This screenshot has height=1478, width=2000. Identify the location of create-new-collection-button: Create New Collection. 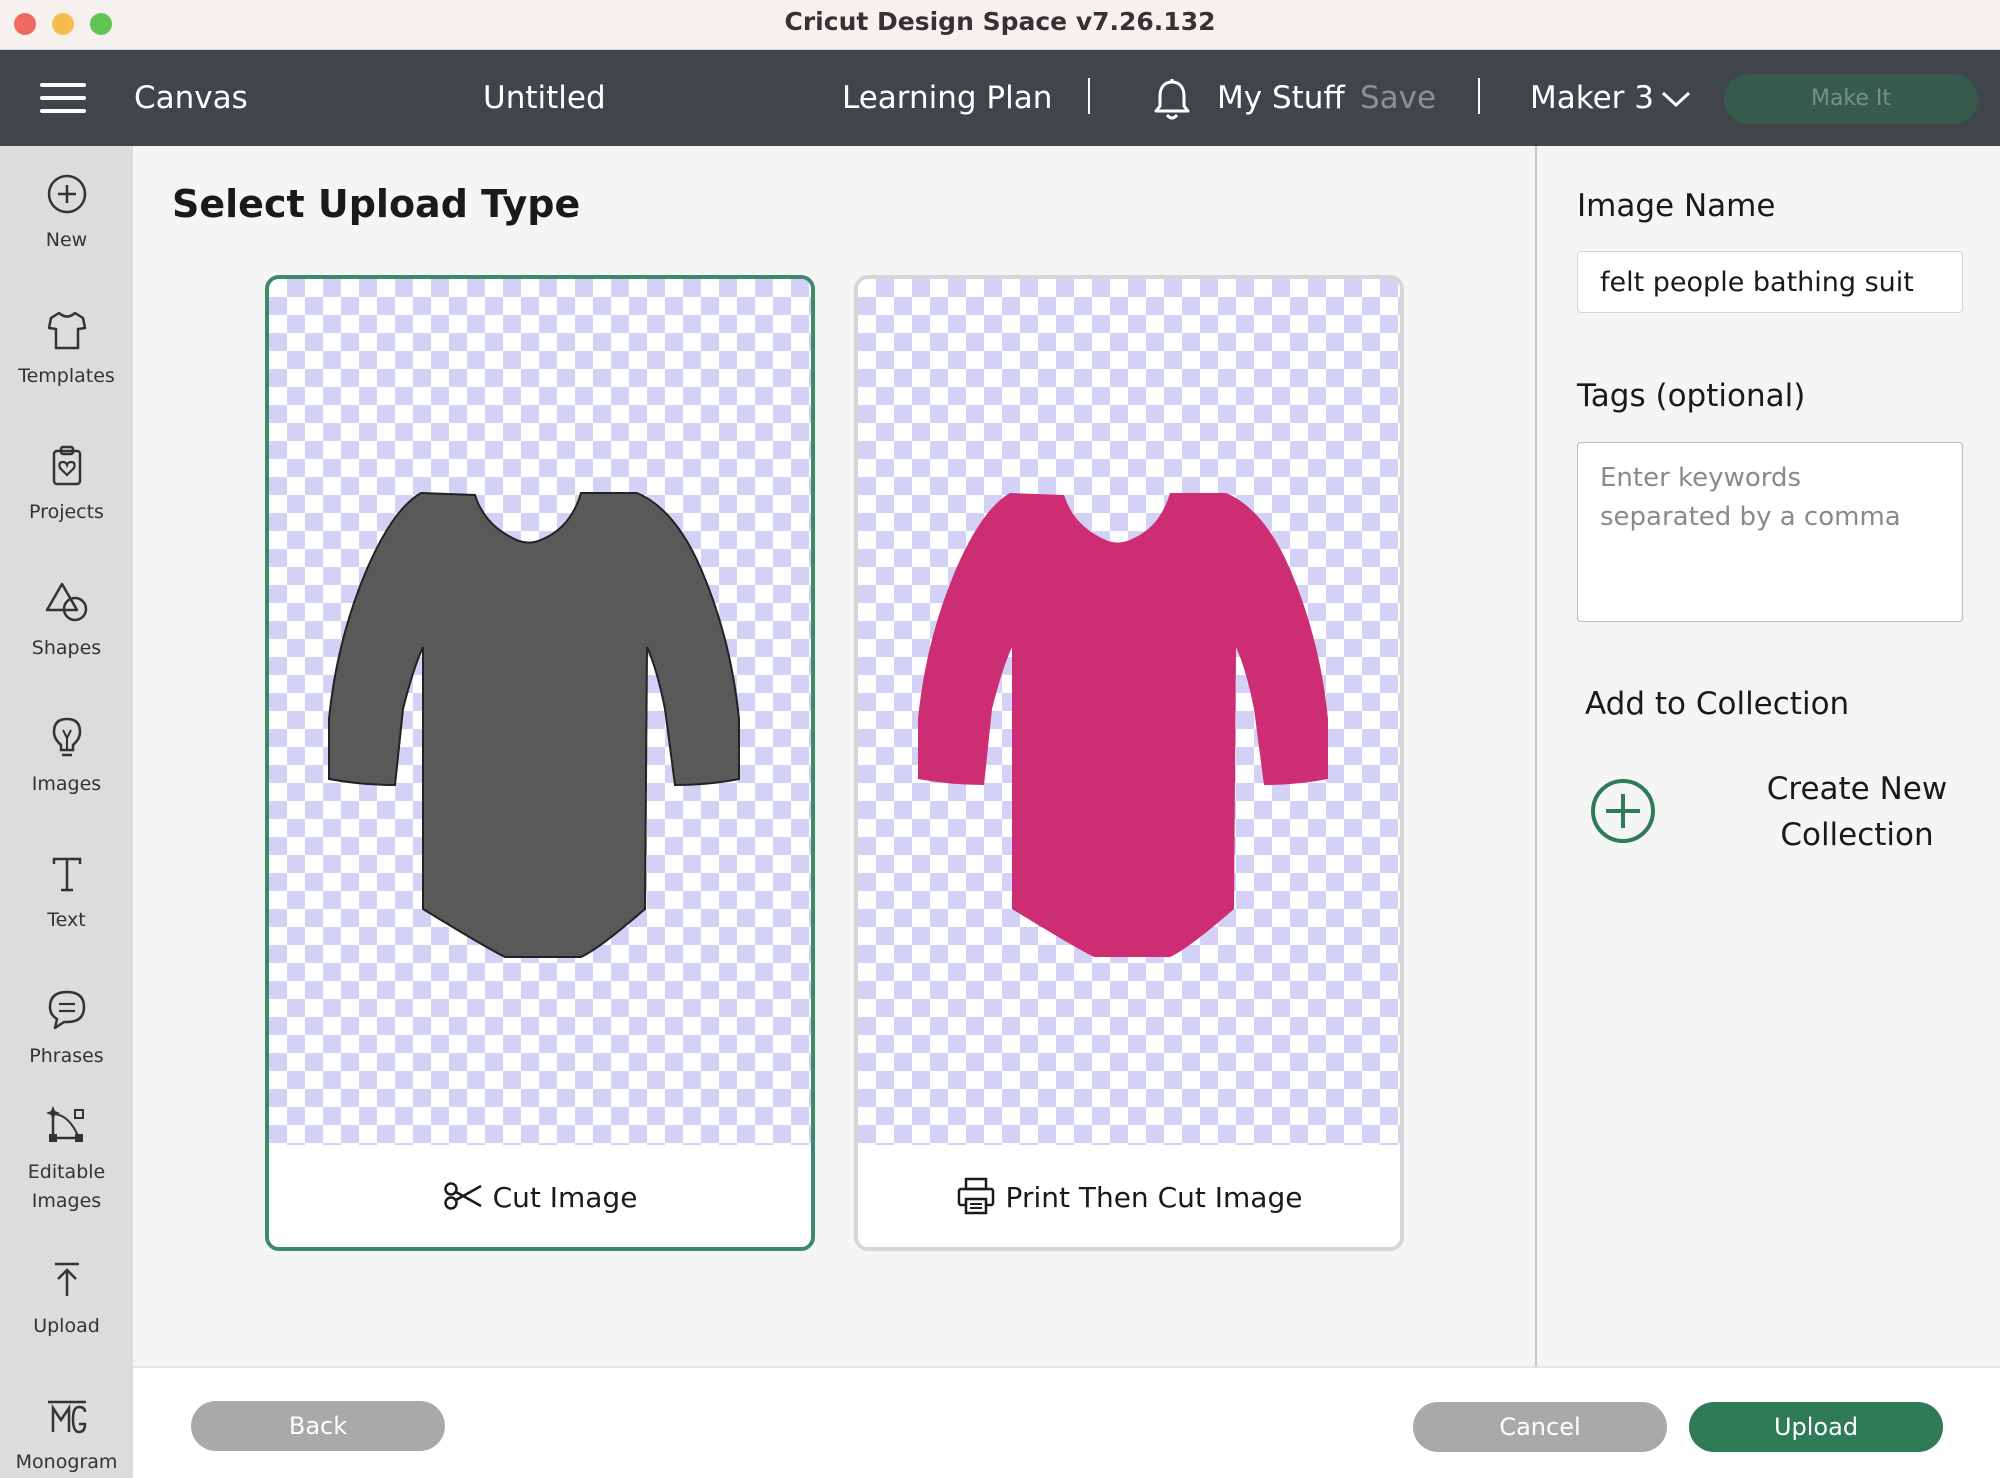
(1857, 812).